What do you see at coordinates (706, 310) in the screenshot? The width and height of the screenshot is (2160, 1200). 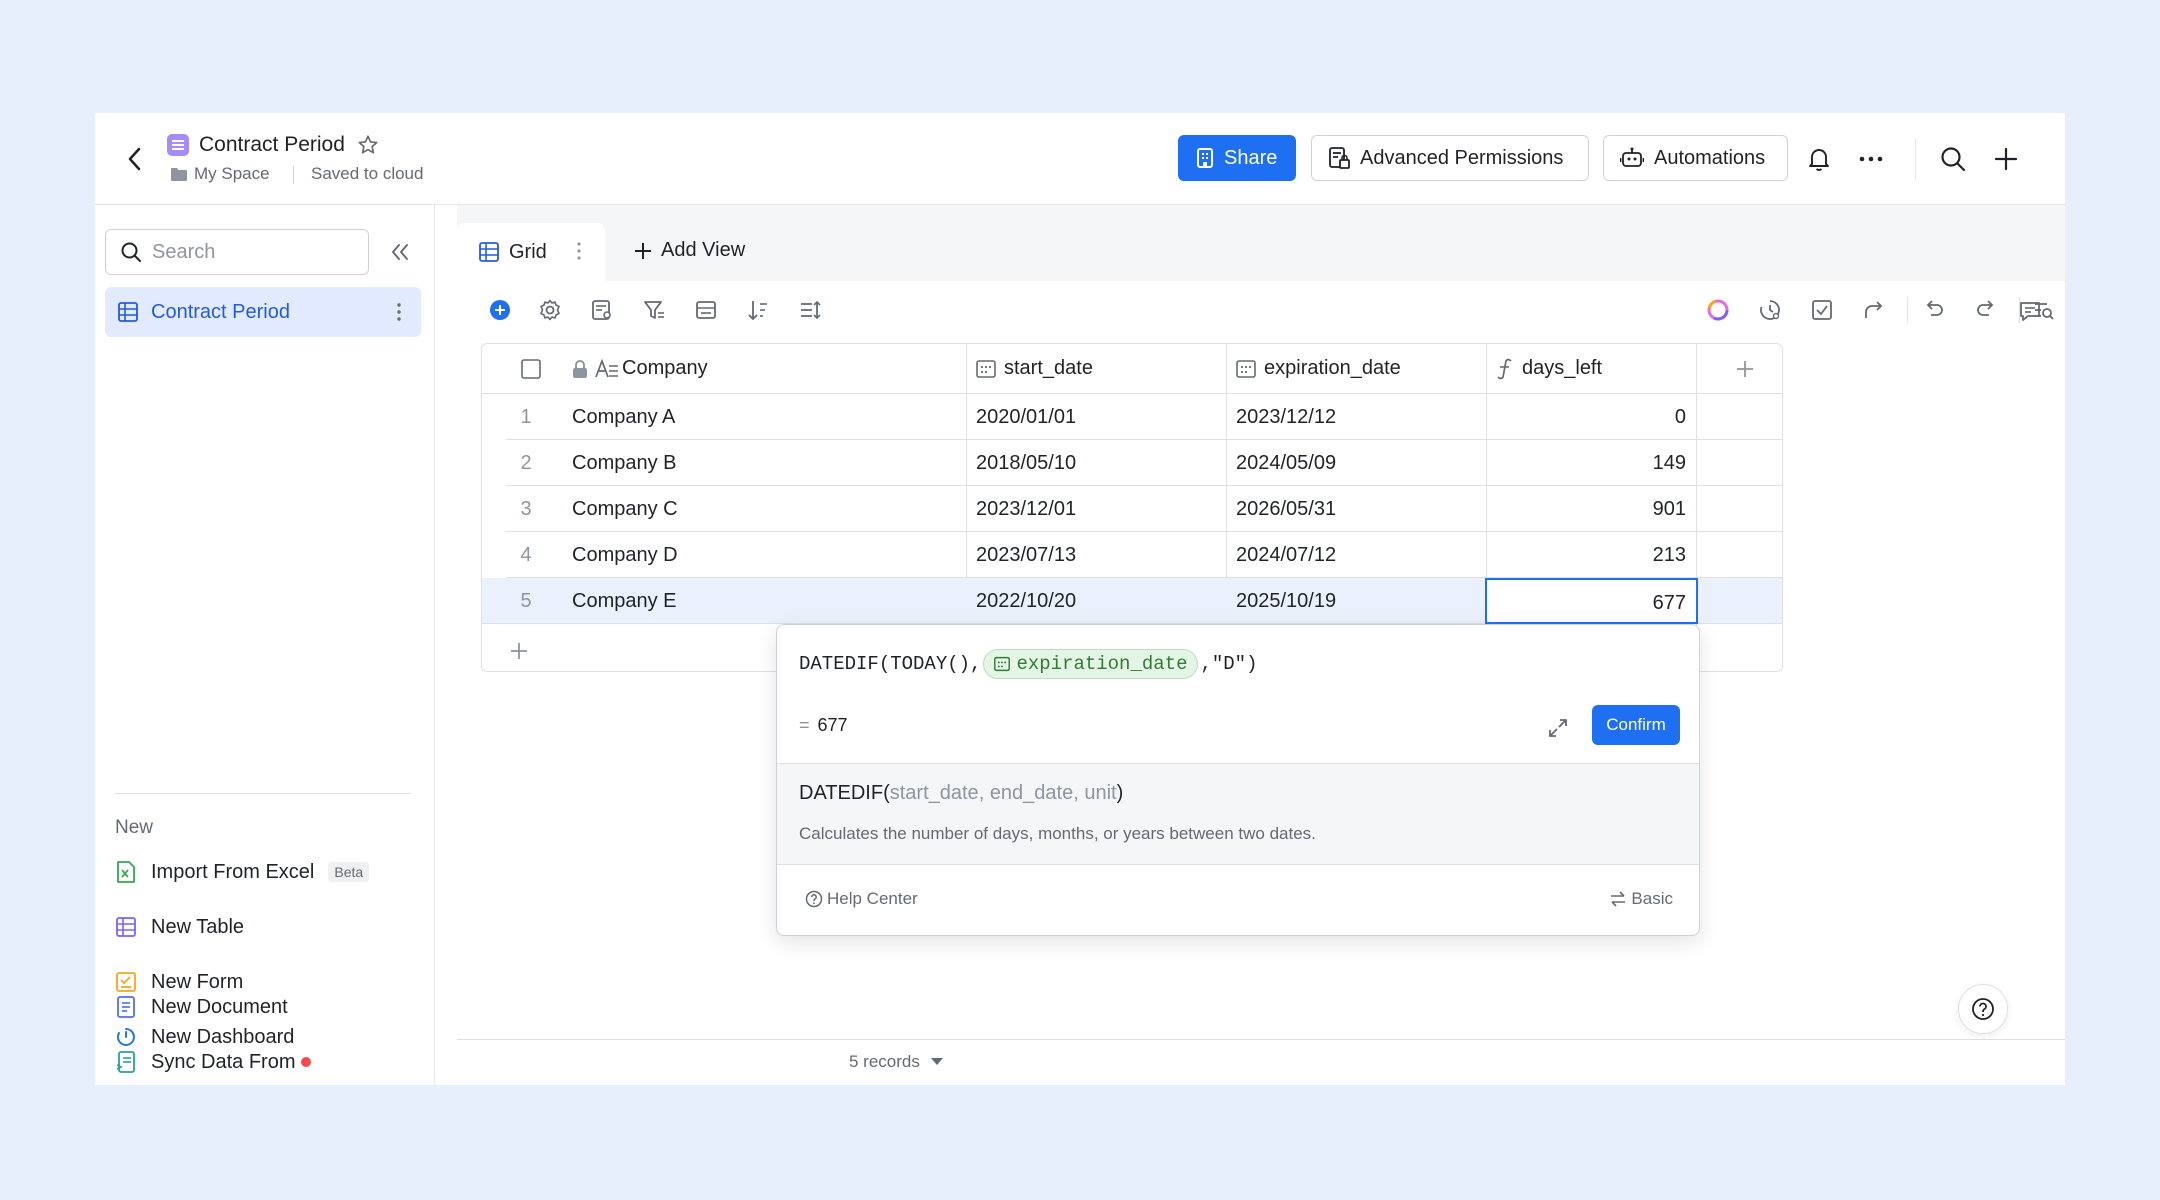 I see `group-icon` at bounding box center [706, 310].